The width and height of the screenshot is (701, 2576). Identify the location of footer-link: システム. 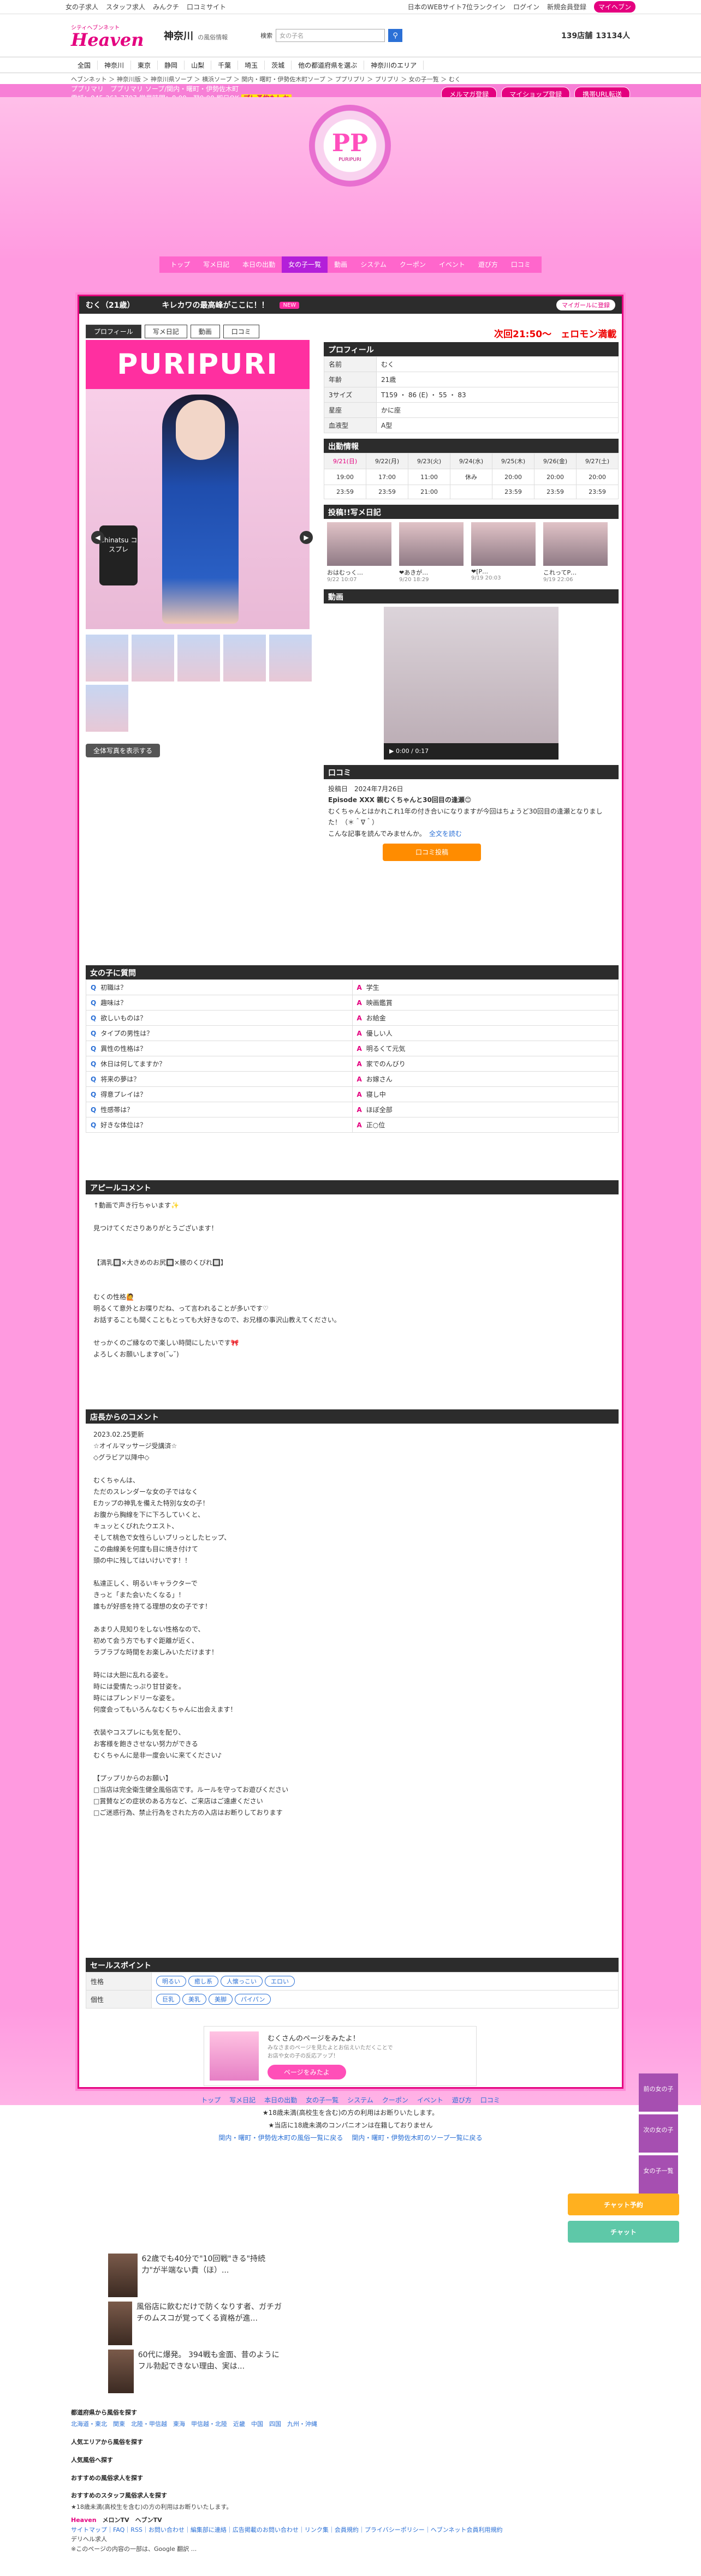
(360, 2100).